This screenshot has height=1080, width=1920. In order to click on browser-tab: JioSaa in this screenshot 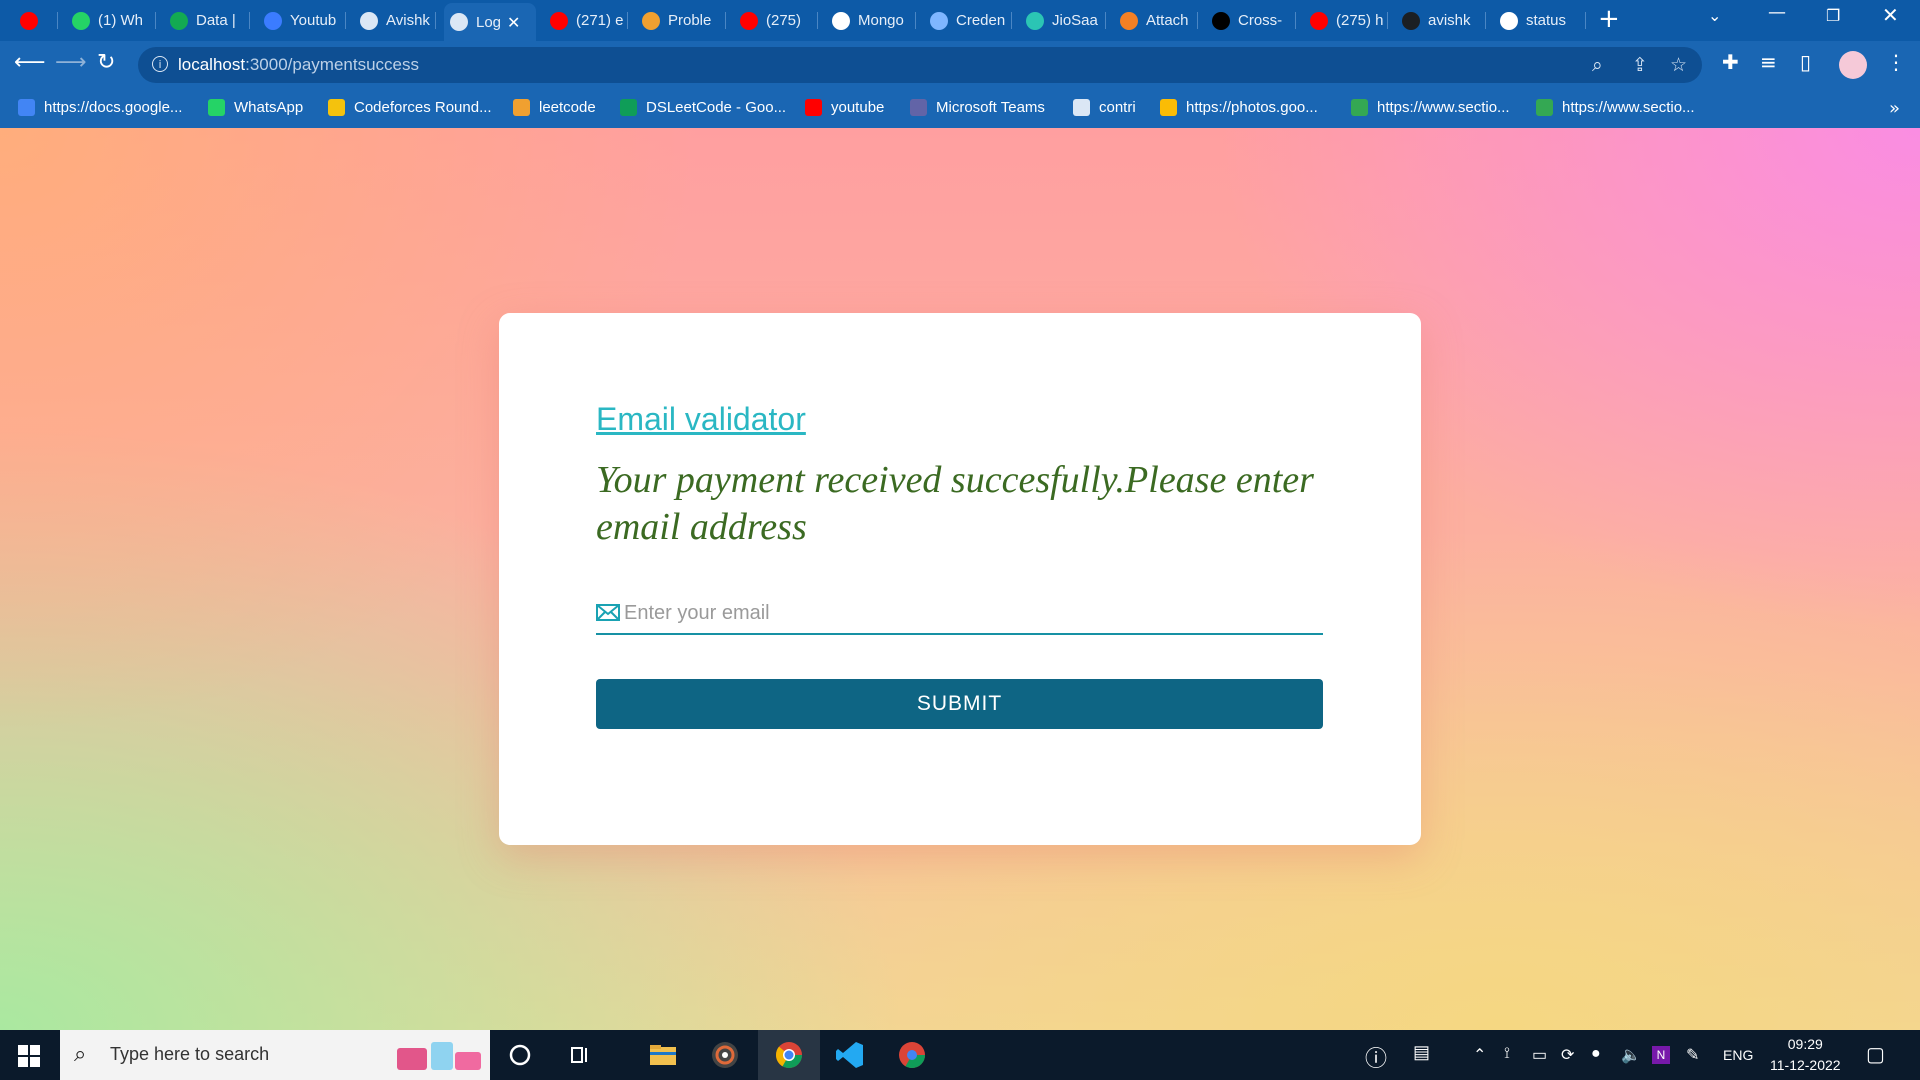, I will do `click(1063, 20)`.